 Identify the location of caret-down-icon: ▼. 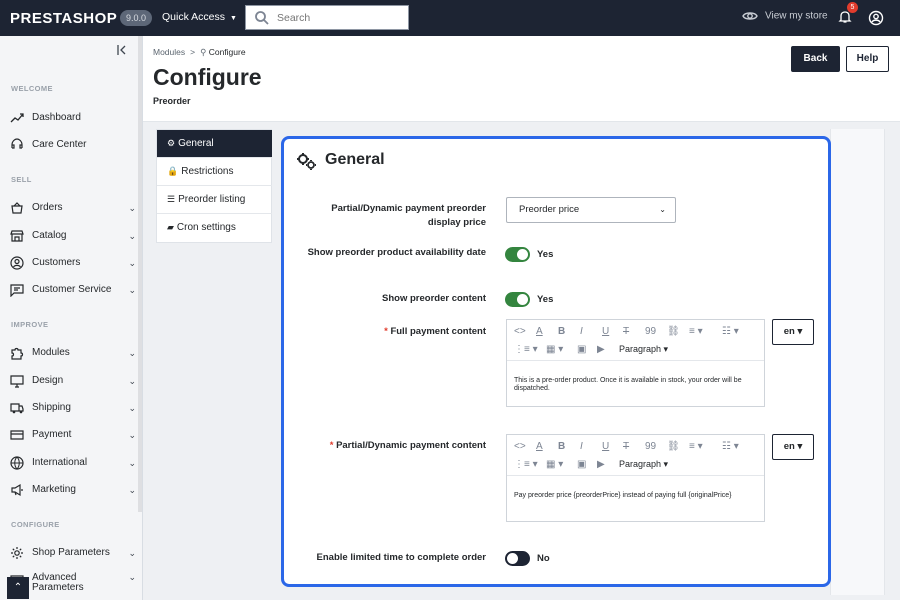
(233, 18).